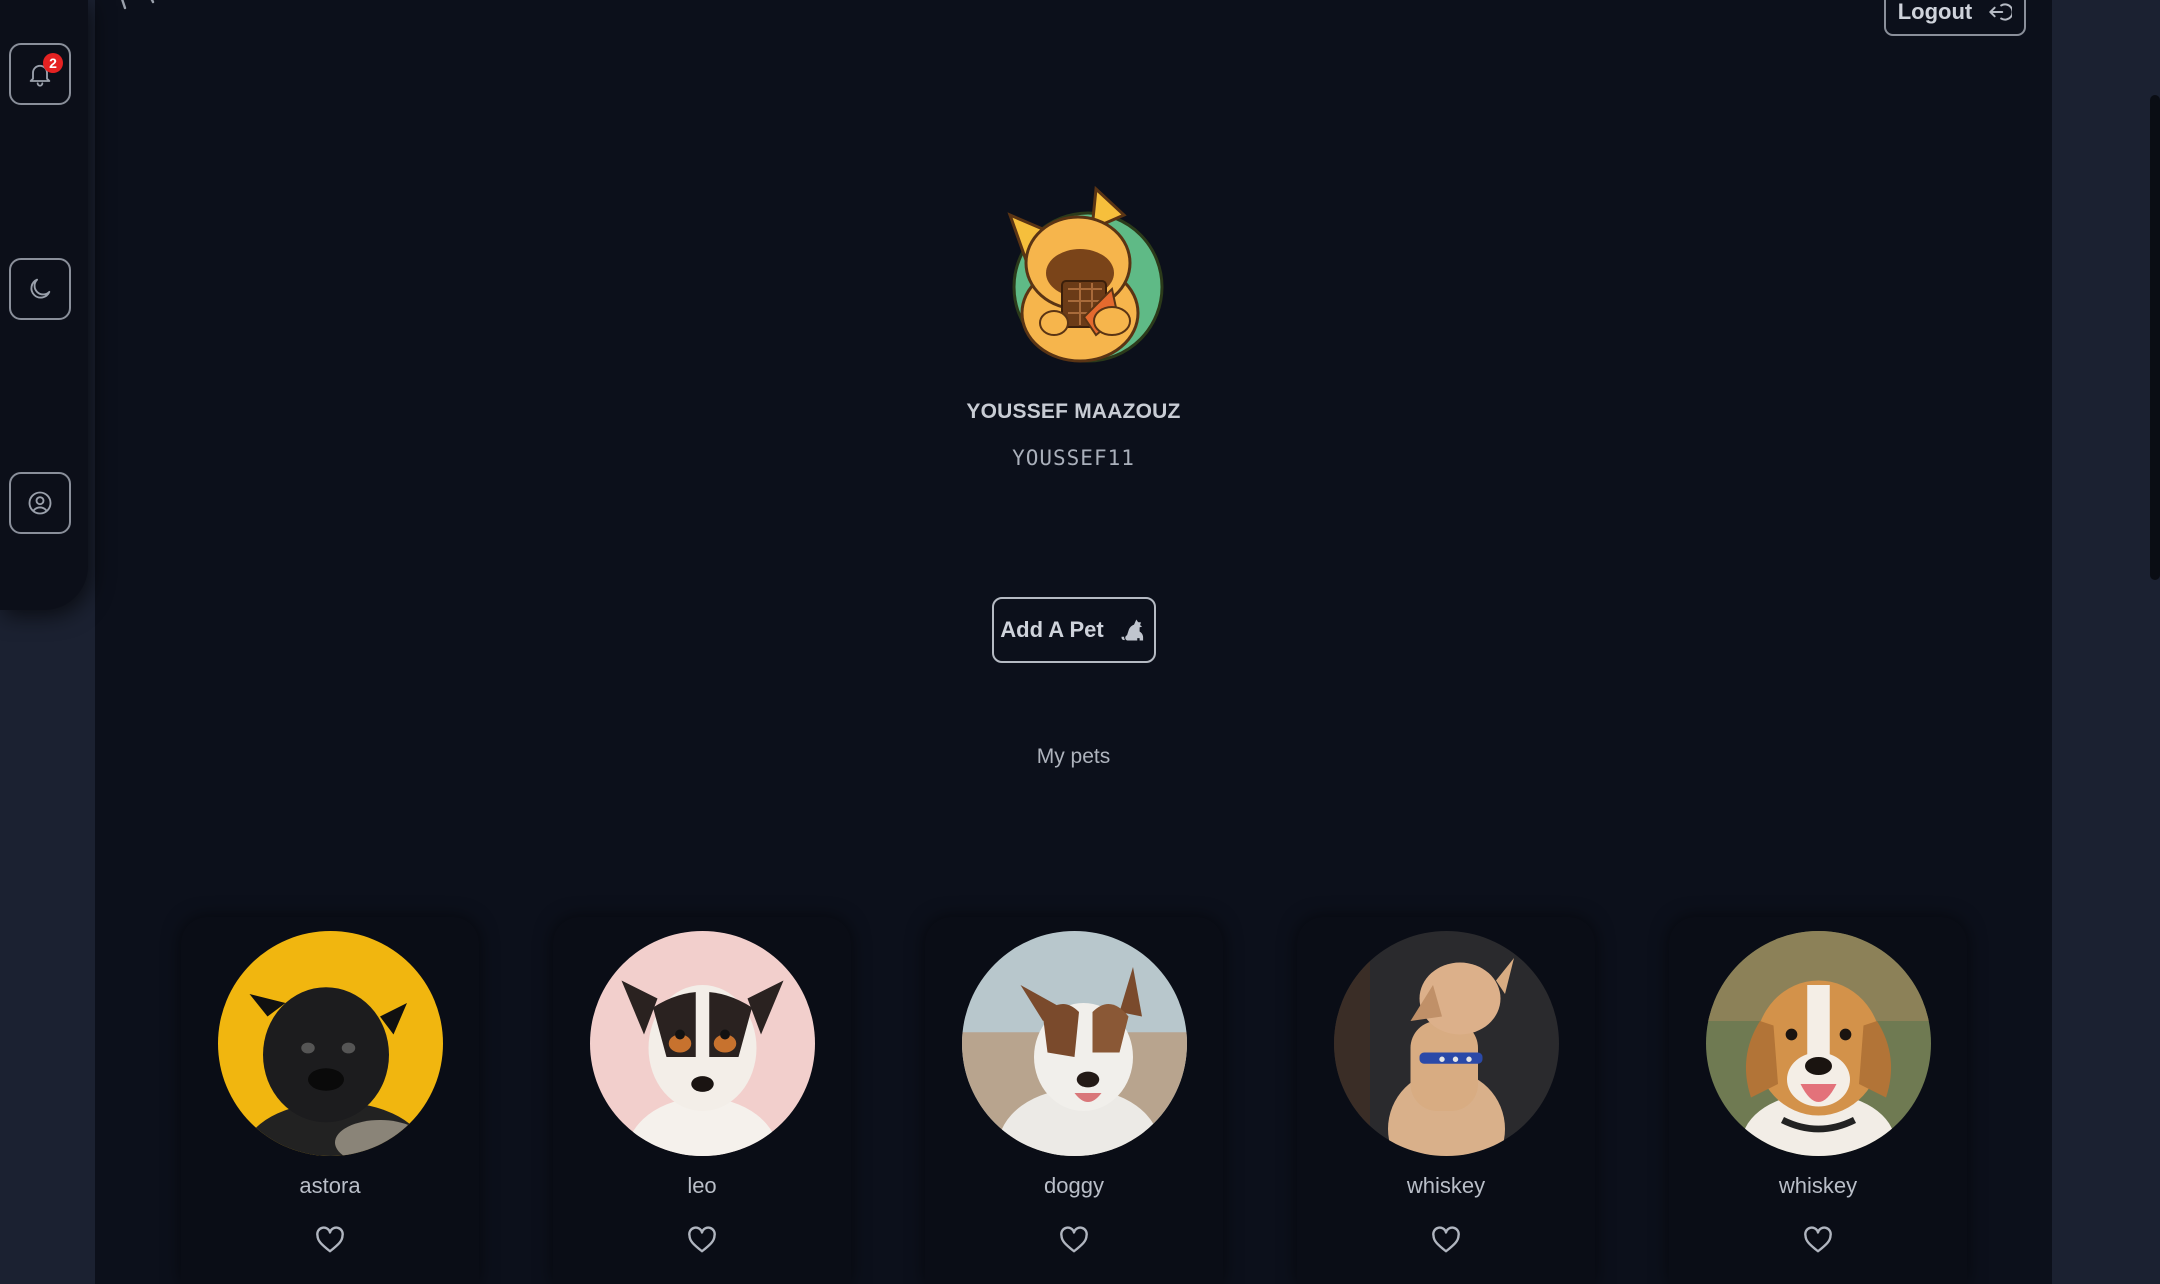 The image size is (2160, 1284). Describe the element at coordinates (1085, 274) in the screenshot. I see `profile-avatar` at that location.